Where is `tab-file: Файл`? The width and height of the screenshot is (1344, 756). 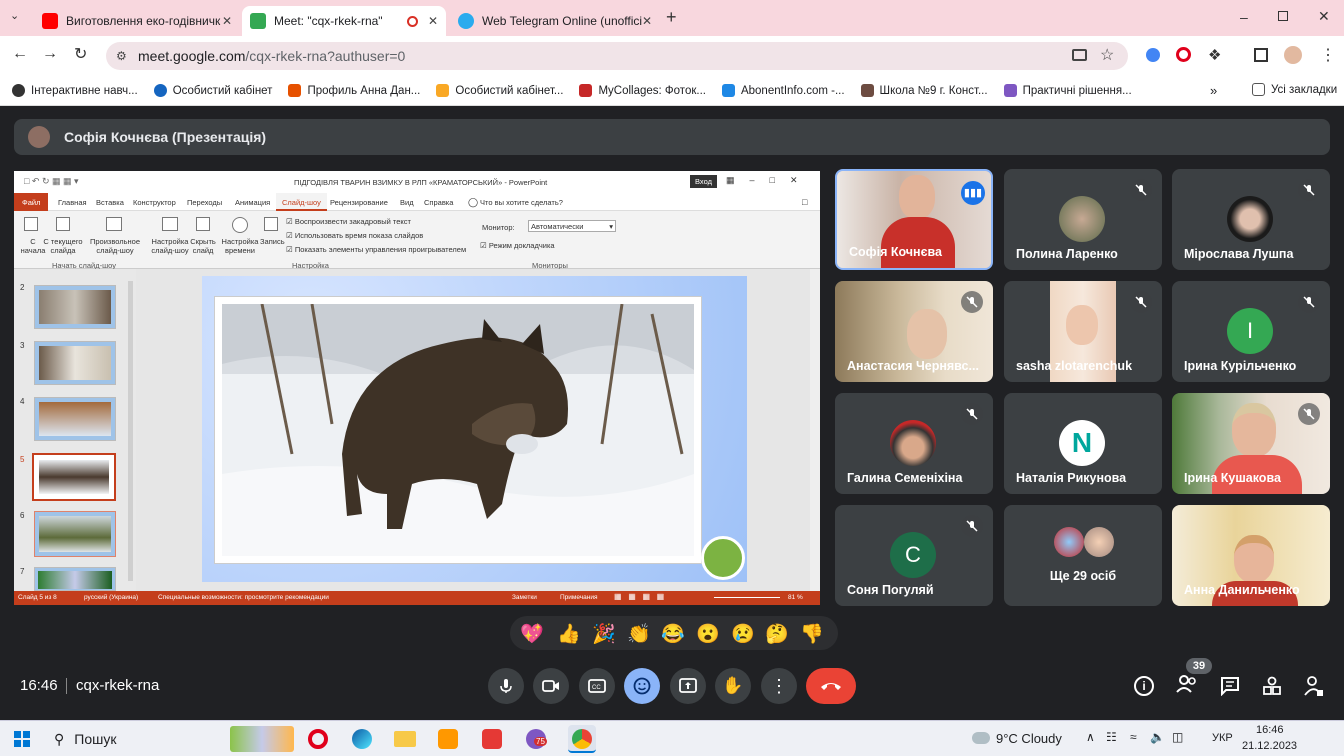 tab-file: Файл is located at coordinates (31, 202).